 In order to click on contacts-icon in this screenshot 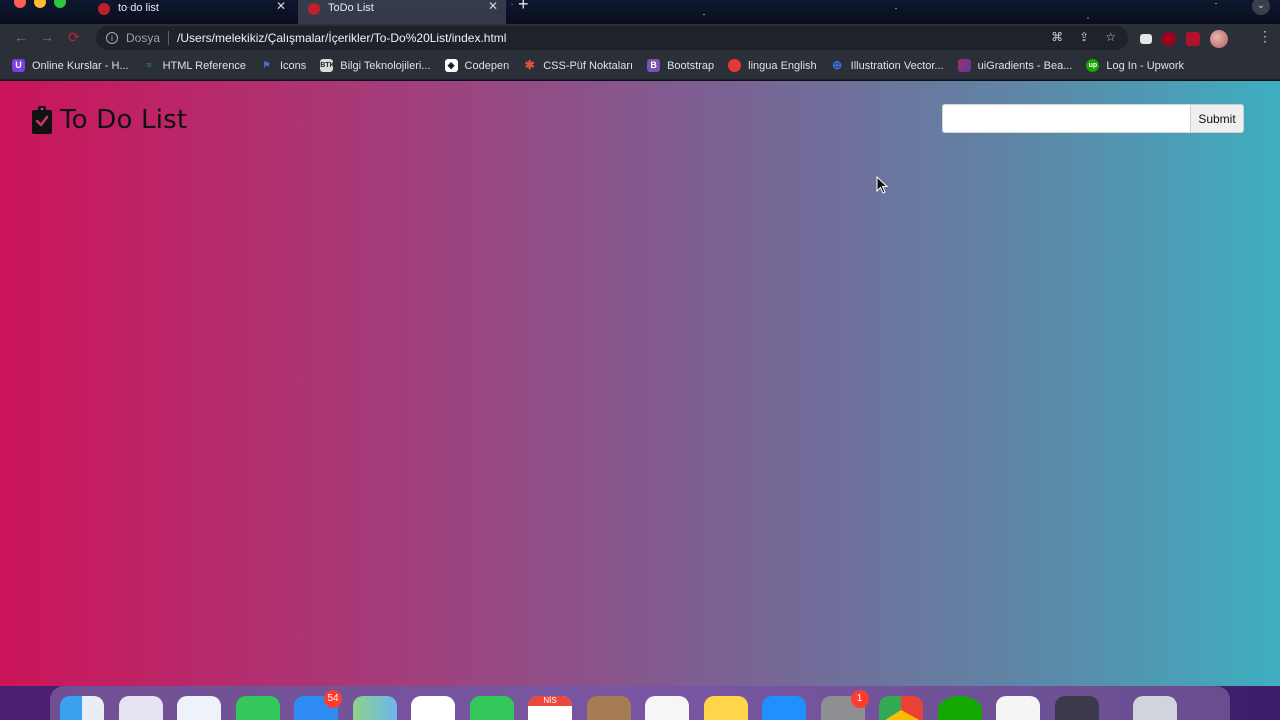, I will do `click(608, 708)`.